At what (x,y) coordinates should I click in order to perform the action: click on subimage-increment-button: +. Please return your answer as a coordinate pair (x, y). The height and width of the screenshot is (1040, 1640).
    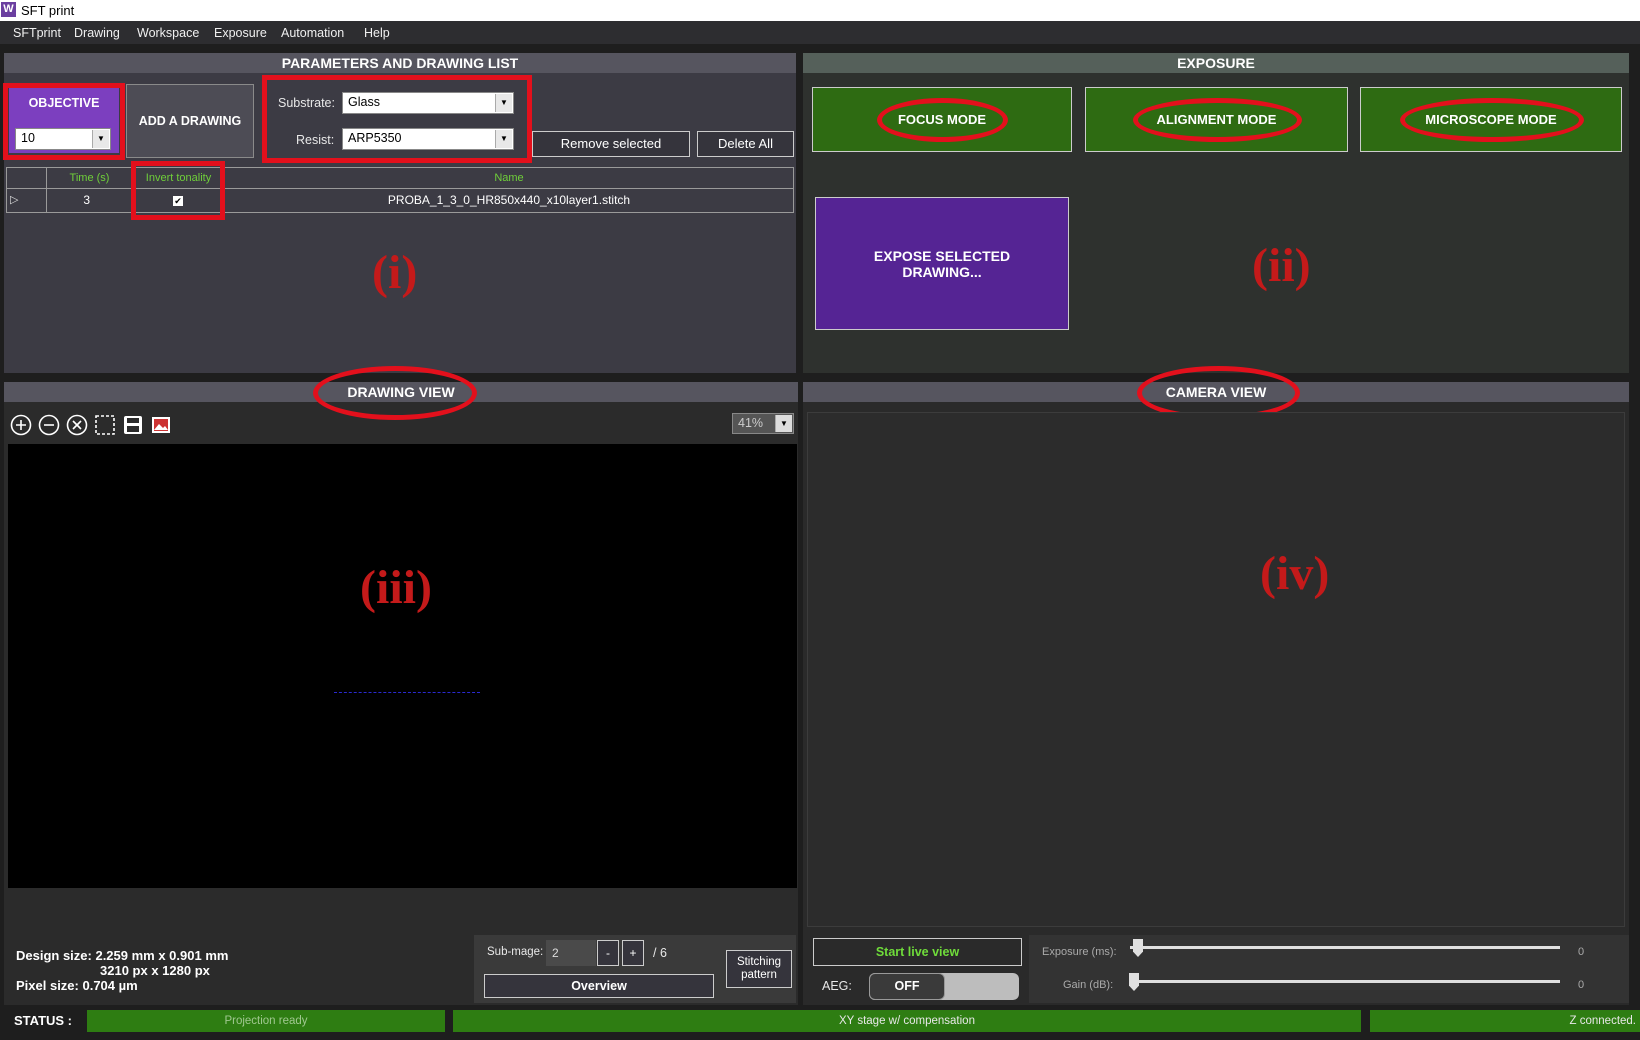
    Looking at the image, I should click on (633, 953).